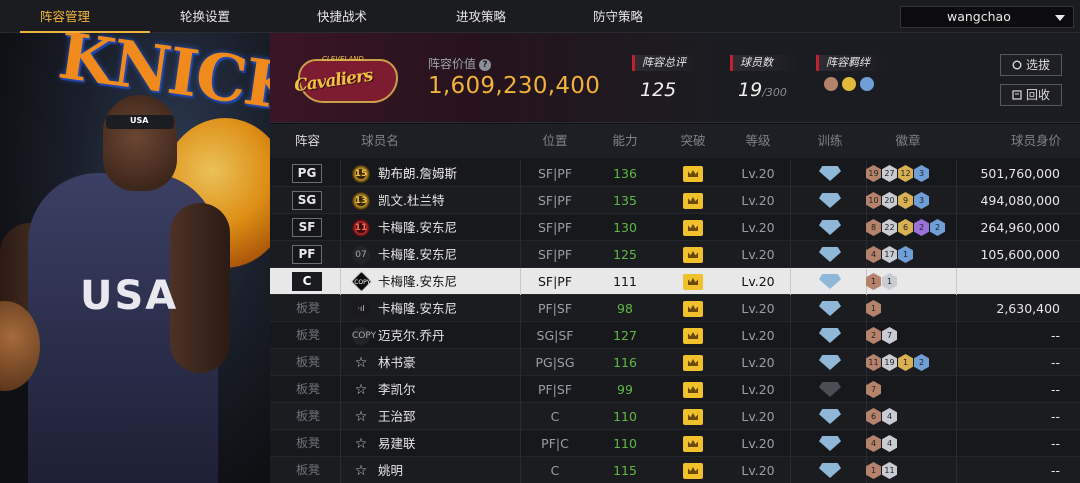 This screenshot has height=483, width=1080. I want to click on table-row: 板凳 COPY 迈克尔.乔丹 SG|SF 127 Lv.20 2 7 --, so click(675, 335).